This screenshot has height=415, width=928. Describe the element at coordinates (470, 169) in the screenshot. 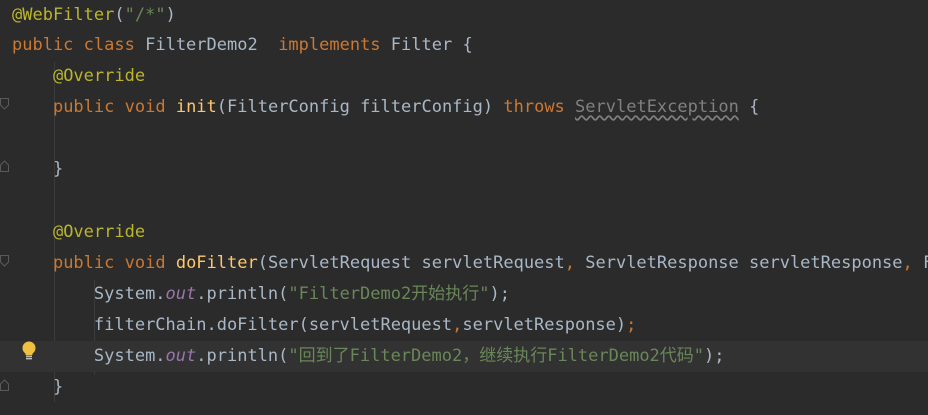

I see `code-line-6: }` at that location.